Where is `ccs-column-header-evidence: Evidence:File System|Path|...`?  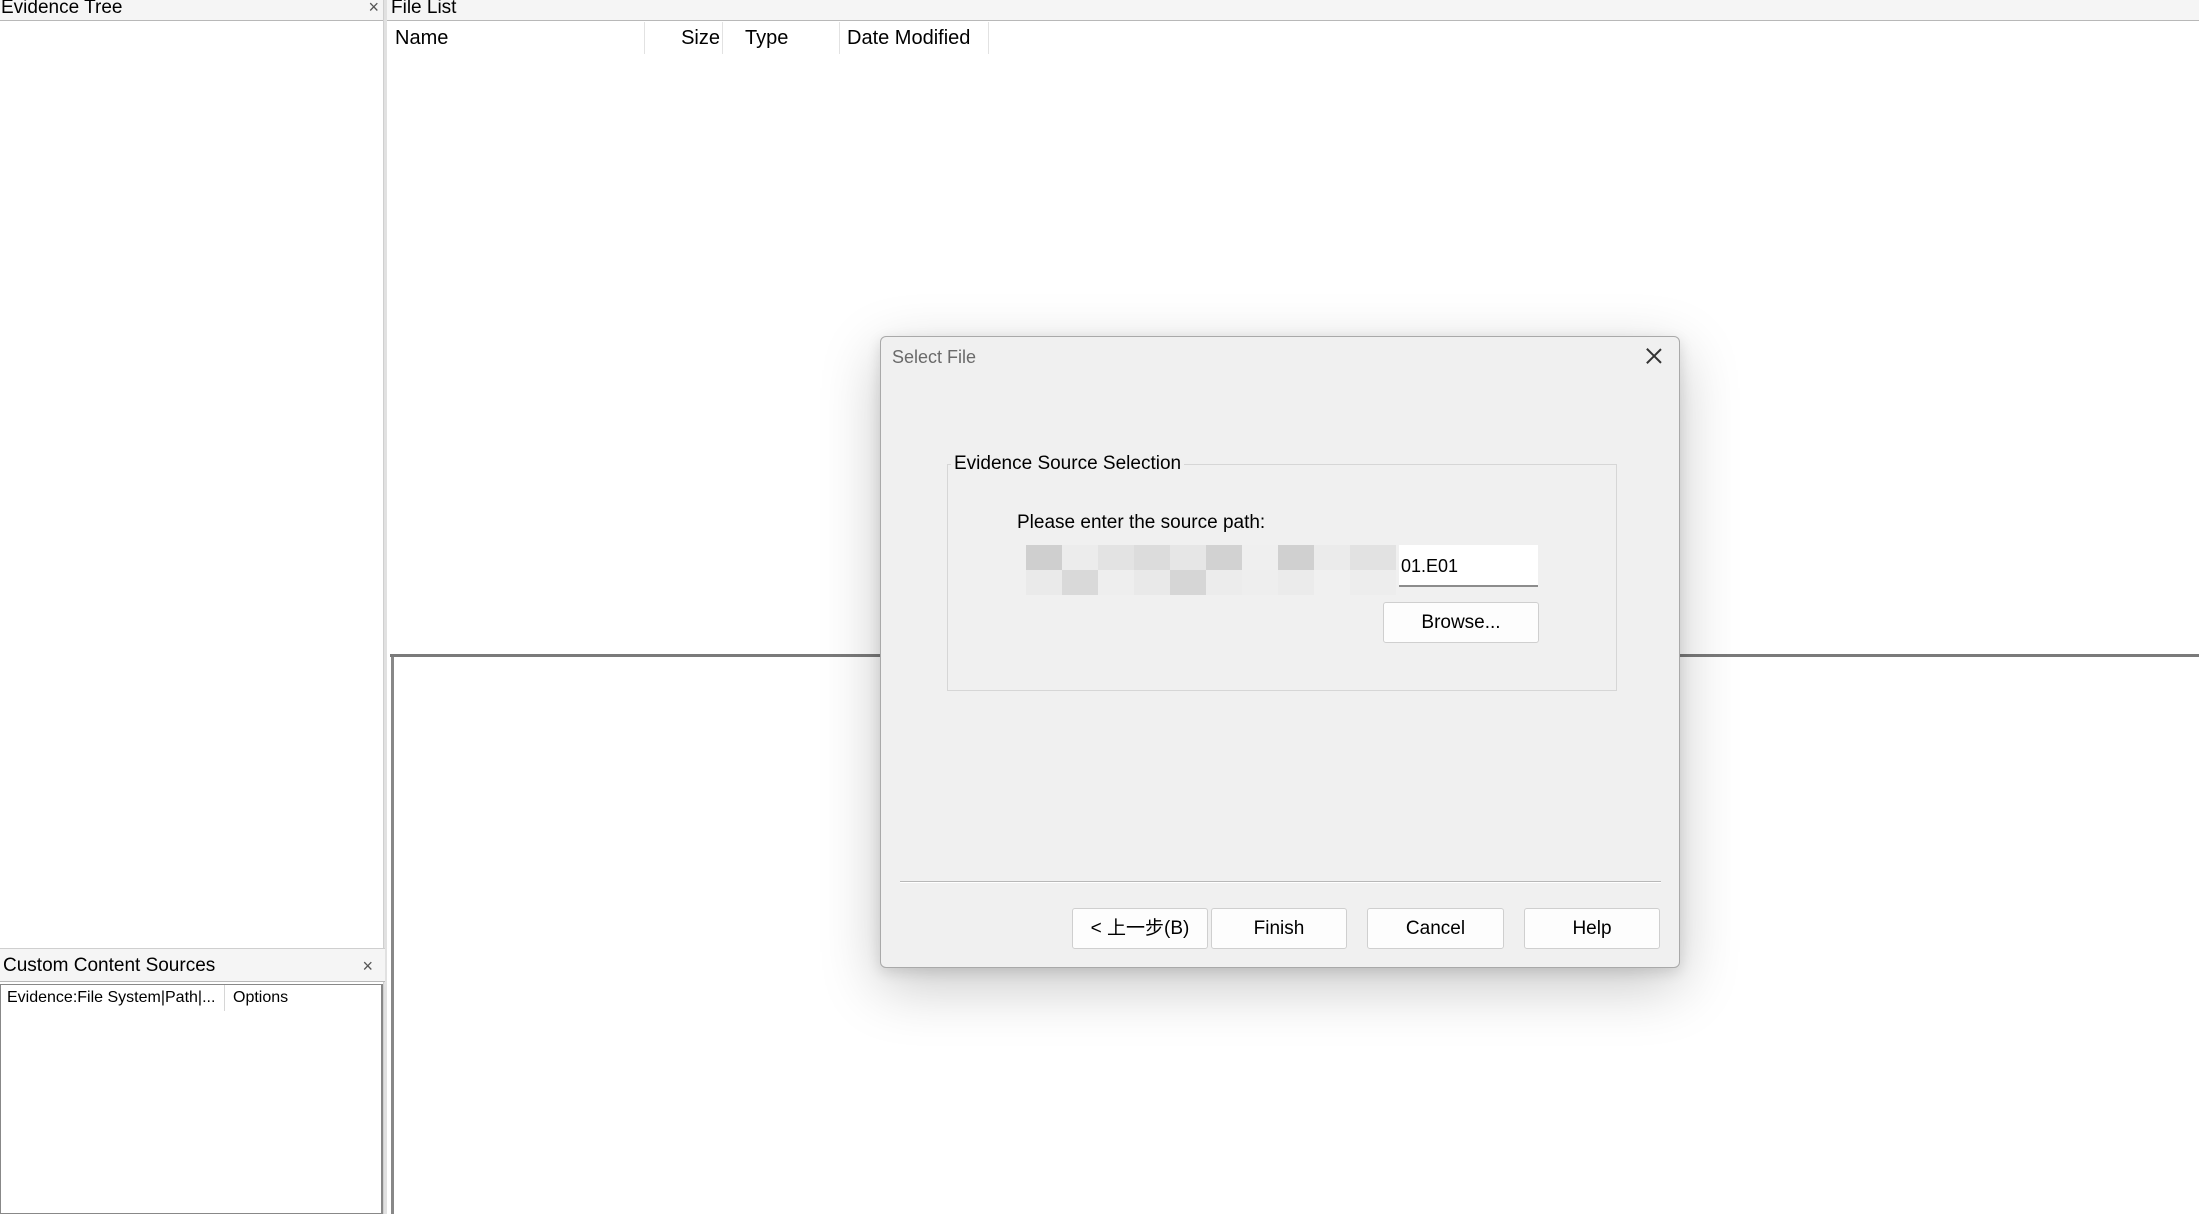 ccs-column-header-evidence: Evidence:File System|Path|... is located at coordinates (113, 998).